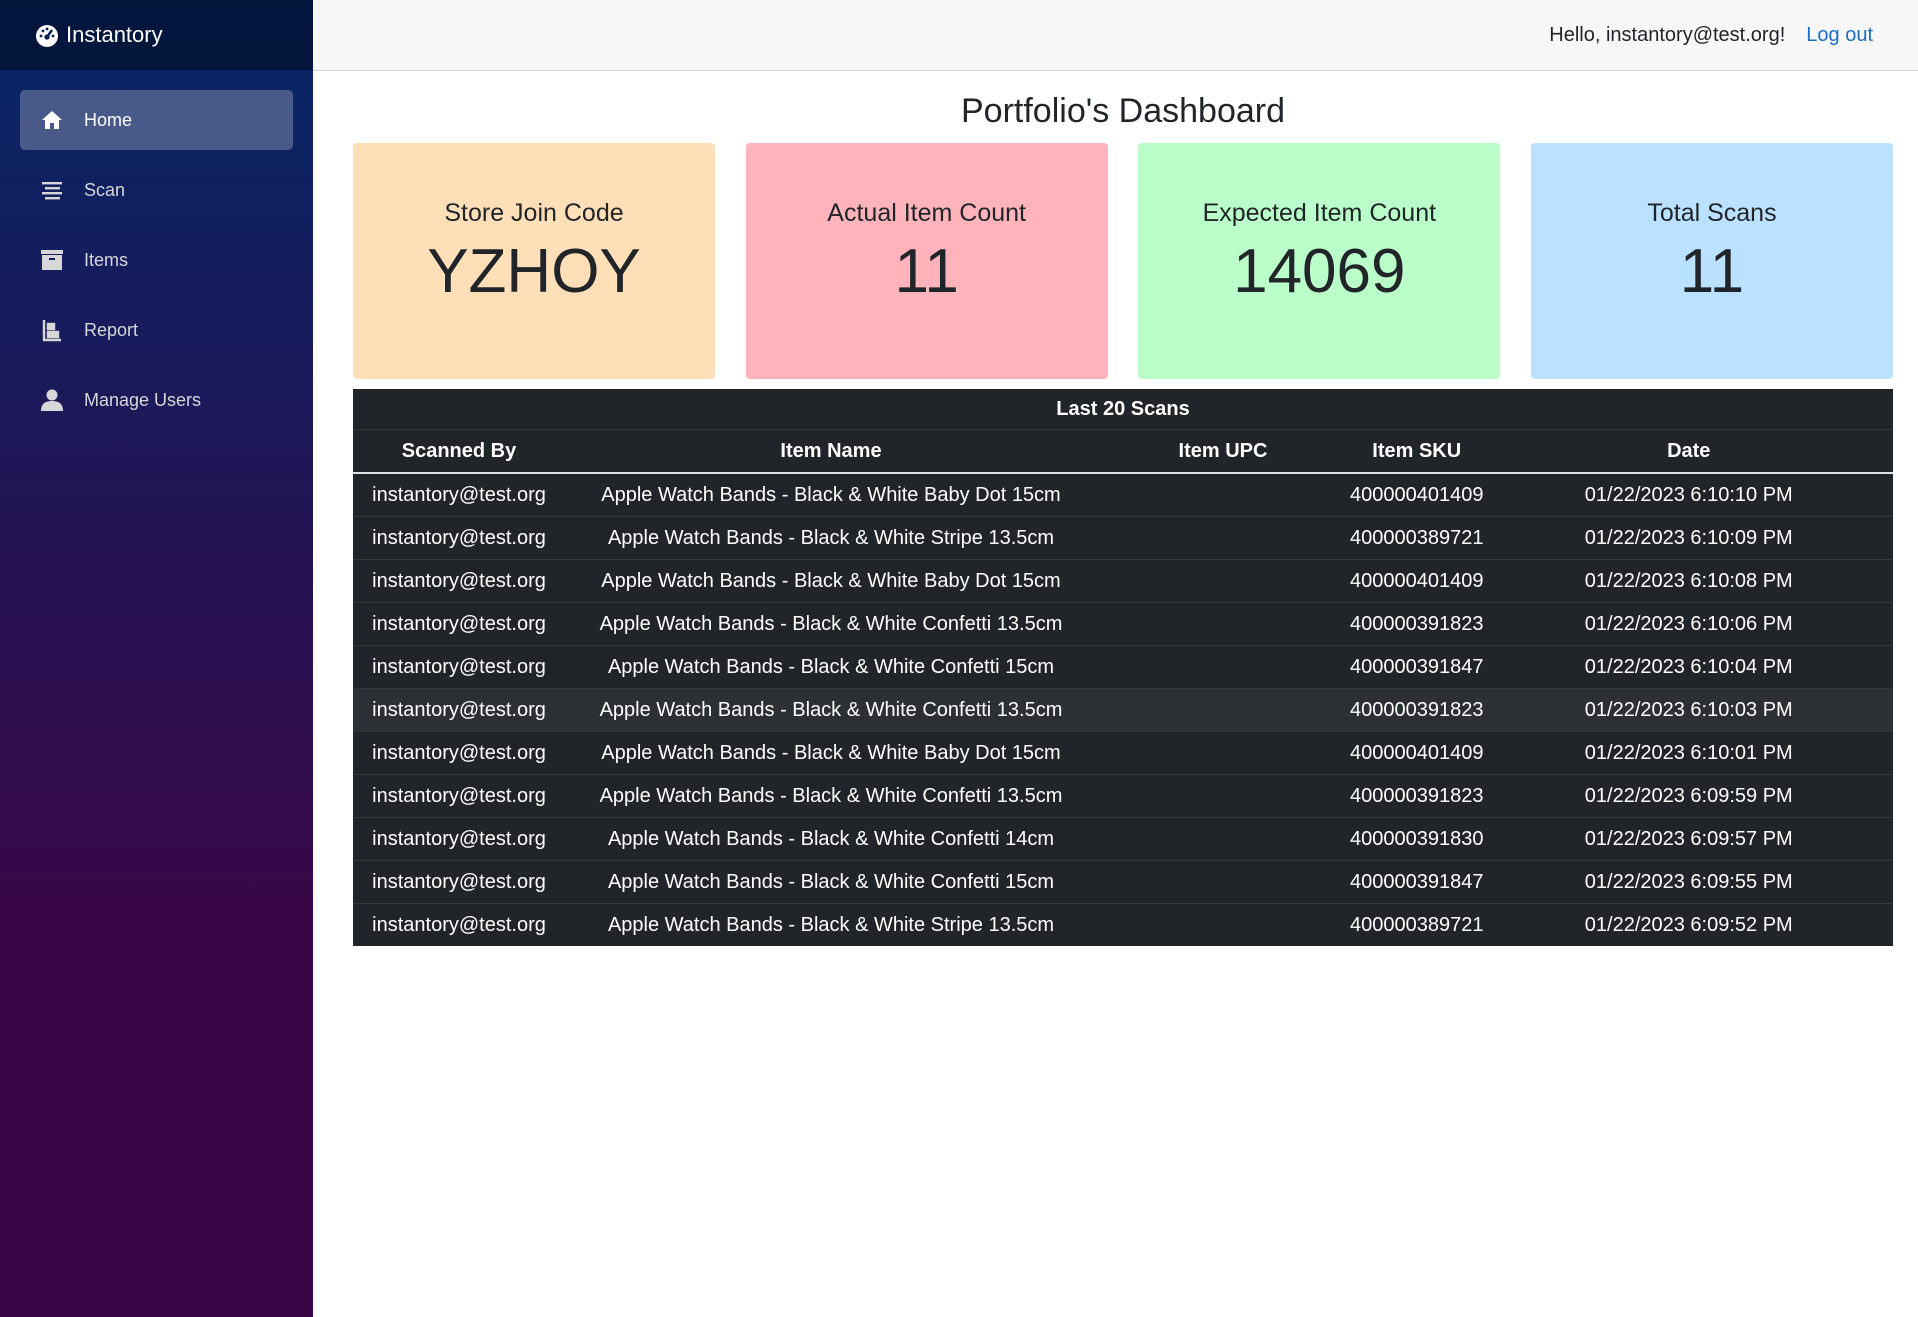 This screenshot has width=1918, height=1317. I want to click on card-store-join-code: Store Join Code YZHOY, so click(534, 261).